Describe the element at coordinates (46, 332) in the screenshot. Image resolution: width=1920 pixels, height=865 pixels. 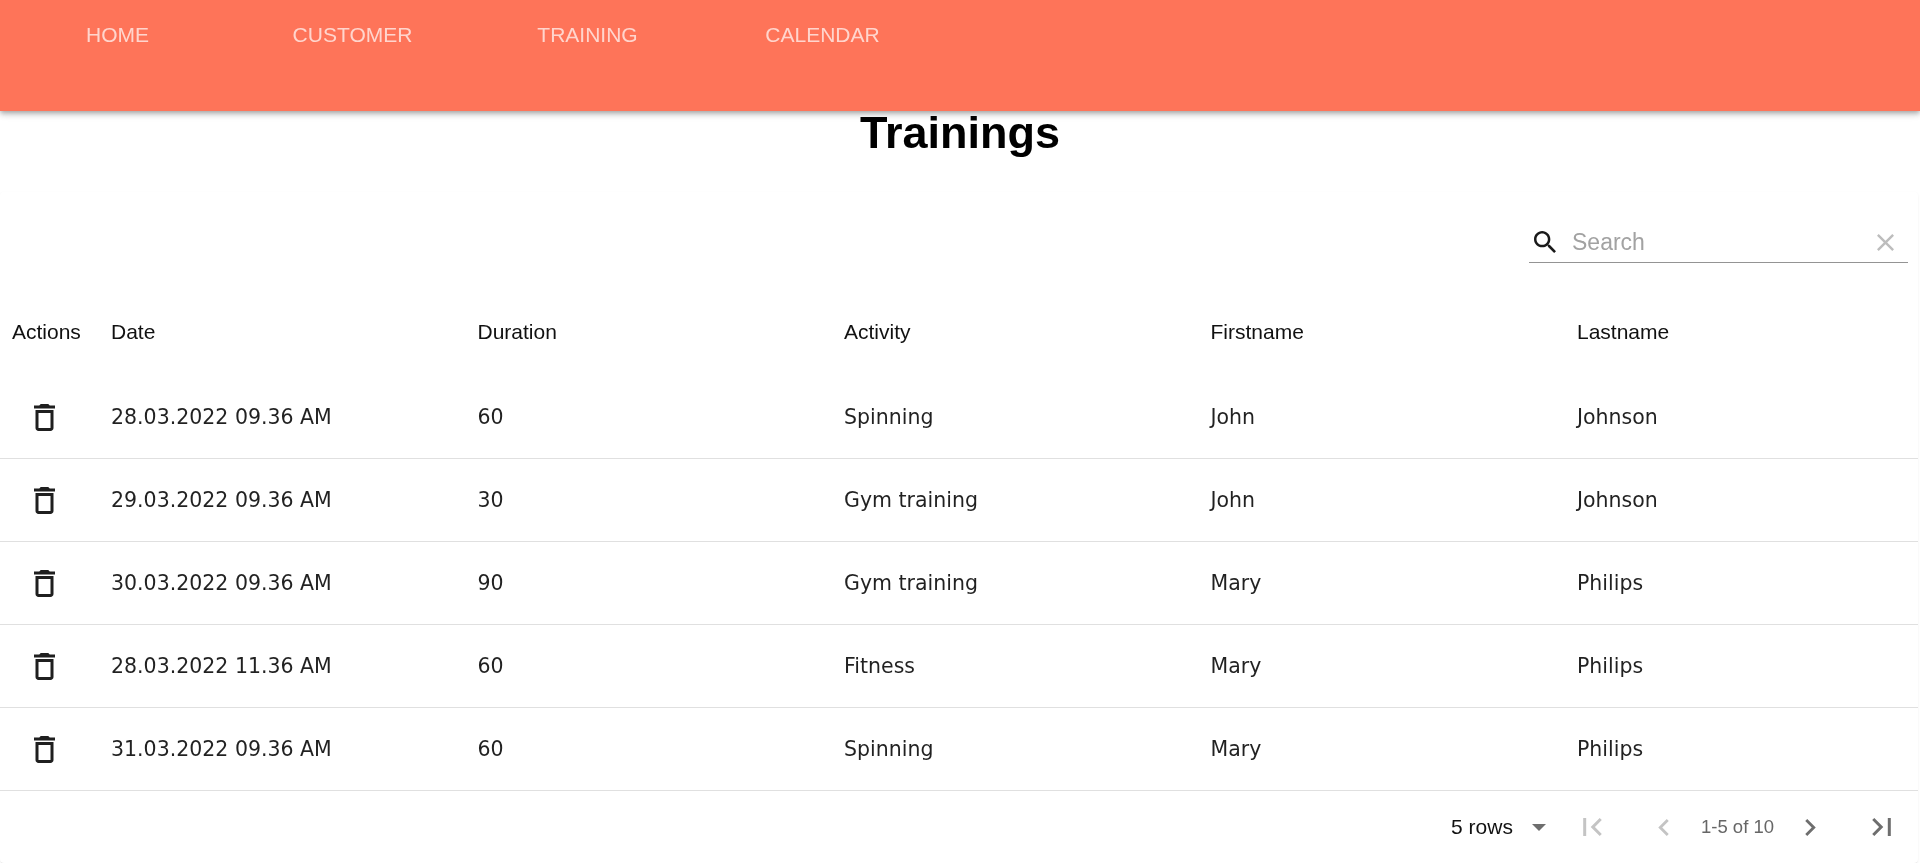
I see `column-header: Actions` at that location.